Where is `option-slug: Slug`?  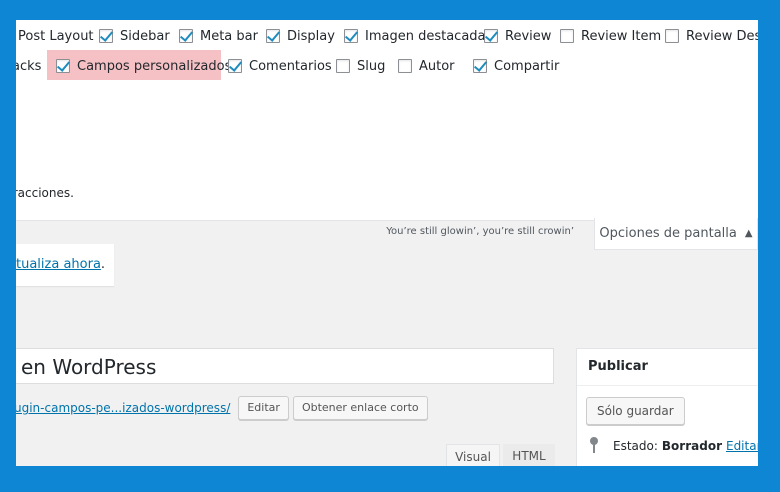
option-slug: Slug is located at coordinates (360, 66).